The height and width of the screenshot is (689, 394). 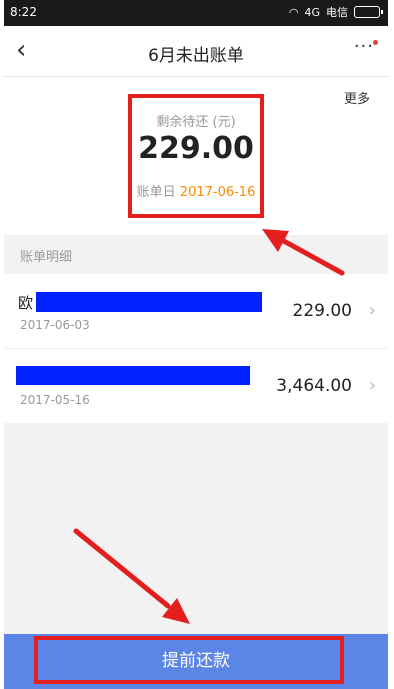 I want to click on details-section-label: 账单明细, so click(x=46, y=257).